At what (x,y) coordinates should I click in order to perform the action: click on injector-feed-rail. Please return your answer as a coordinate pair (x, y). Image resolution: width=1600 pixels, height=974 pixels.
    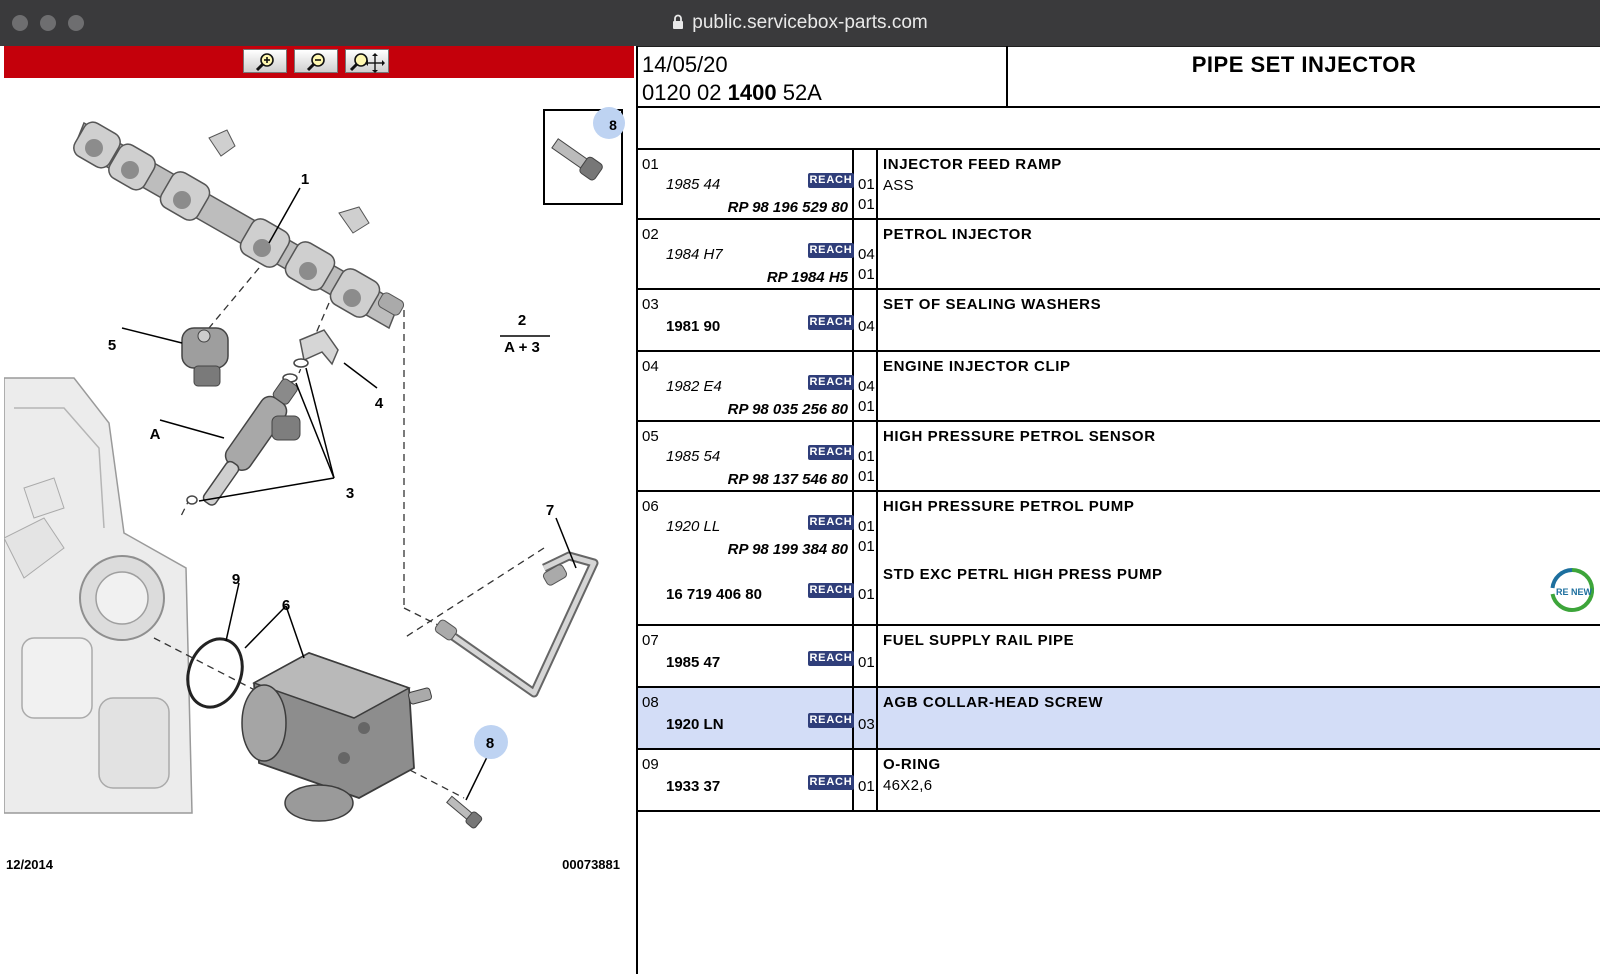
    Looking at the image, I should click on (237, 224).